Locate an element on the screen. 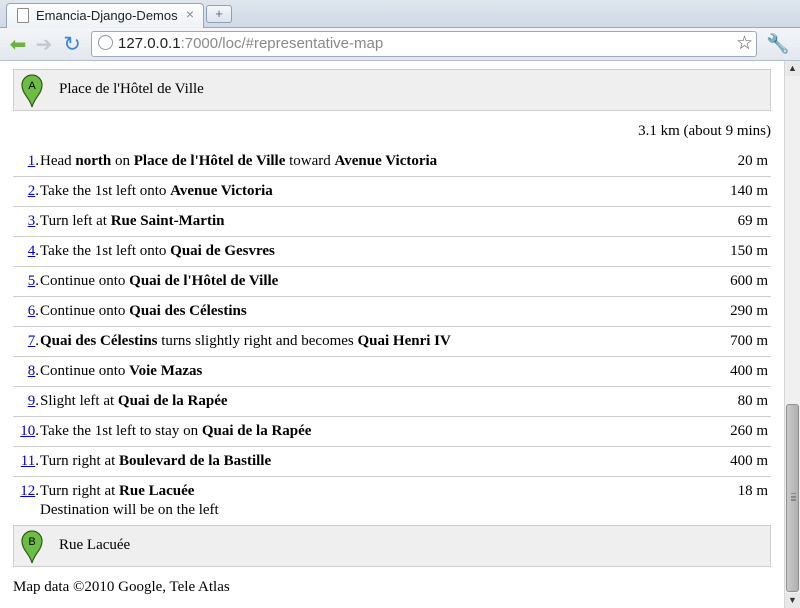 This screenshot has height=608, width=800. close-tab-icon: × is located at coordinates (190, 14).